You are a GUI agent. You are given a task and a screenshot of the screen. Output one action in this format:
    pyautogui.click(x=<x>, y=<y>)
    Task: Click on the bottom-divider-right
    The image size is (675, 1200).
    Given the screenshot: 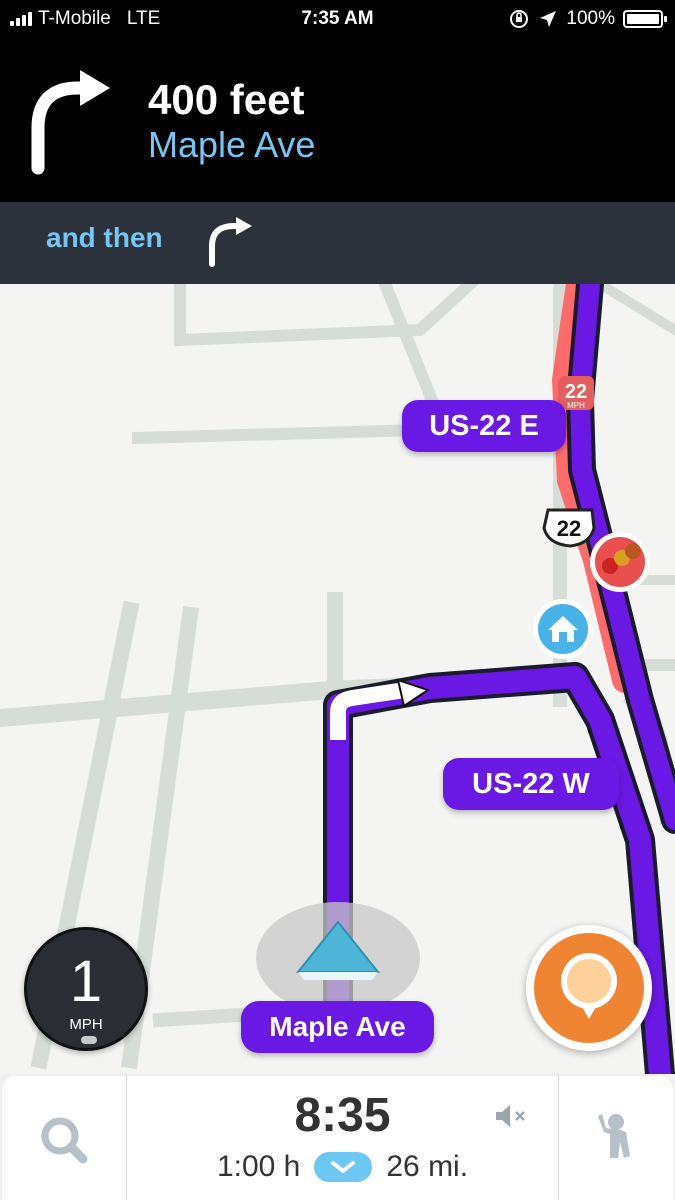 What is the action you would take?
    pyautogui.click(x=558, y=1137)
    